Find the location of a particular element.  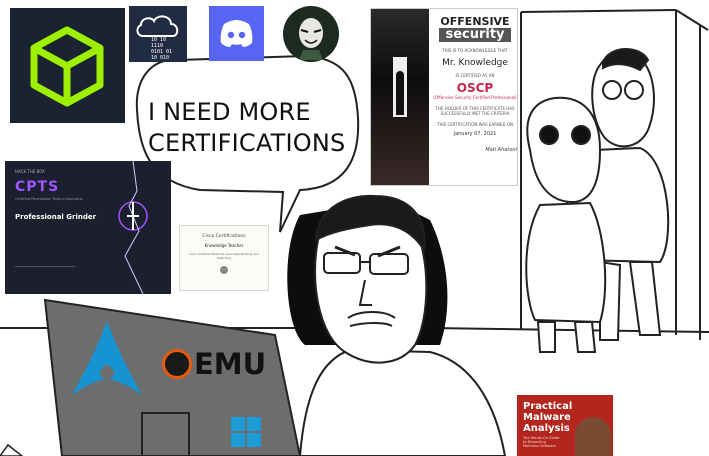

discord-logo is located at coordinates (236, 33).